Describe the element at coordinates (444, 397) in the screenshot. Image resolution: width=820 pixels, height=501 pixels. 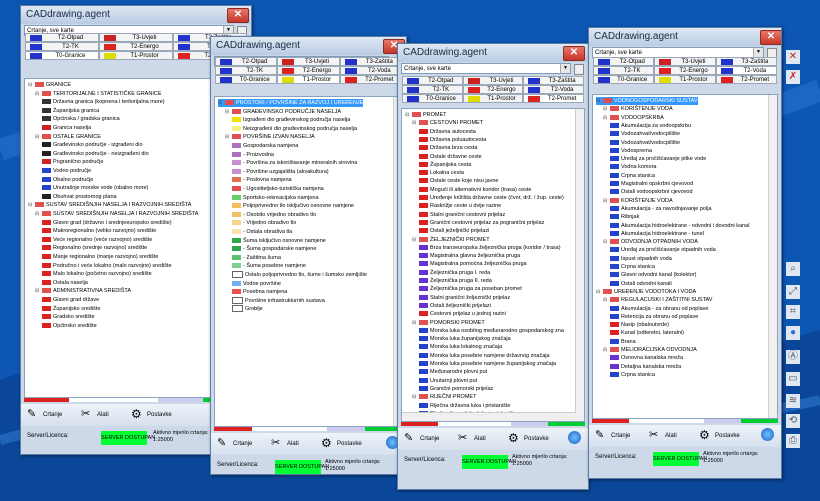
I see `tree-item: ⊟ RIJEČNI PROMET` at that location.